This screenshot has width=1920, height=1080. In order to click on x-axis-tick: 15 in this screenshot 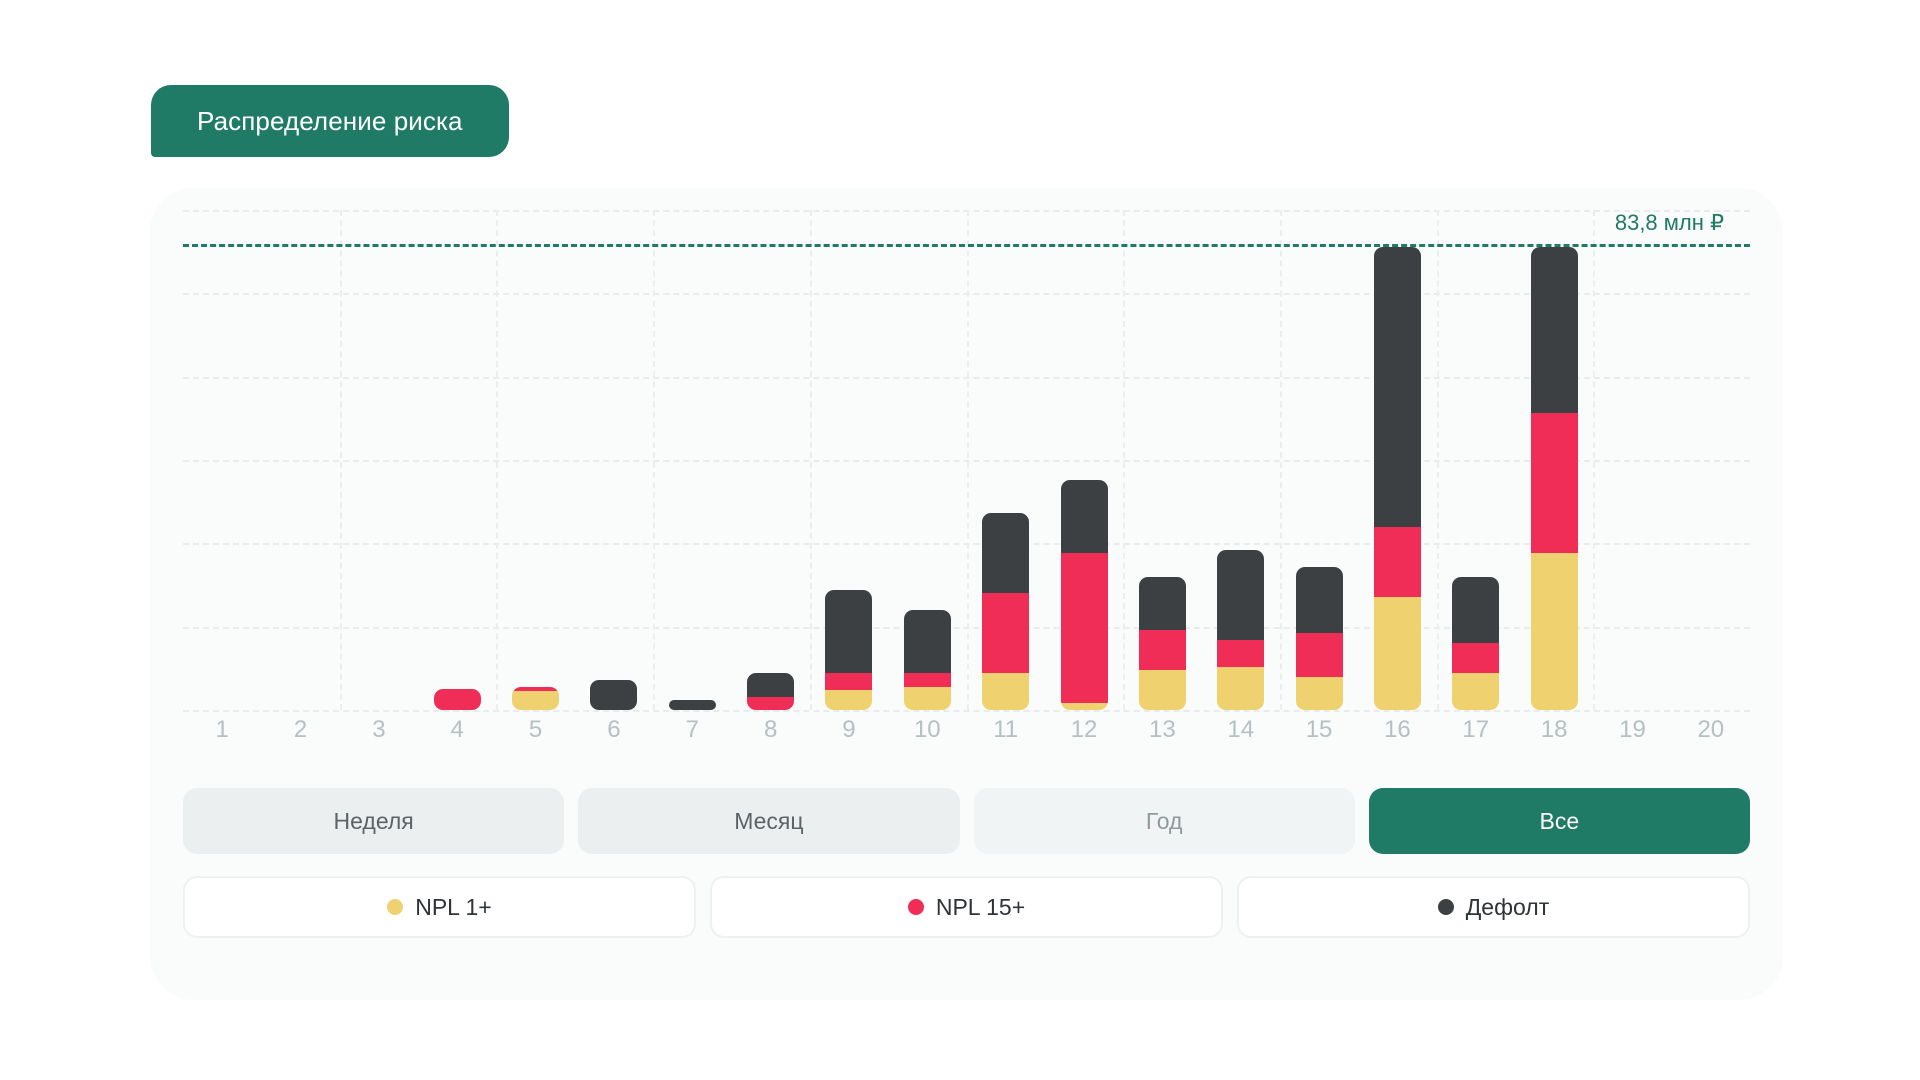, I will do `click(1319, 729)`.